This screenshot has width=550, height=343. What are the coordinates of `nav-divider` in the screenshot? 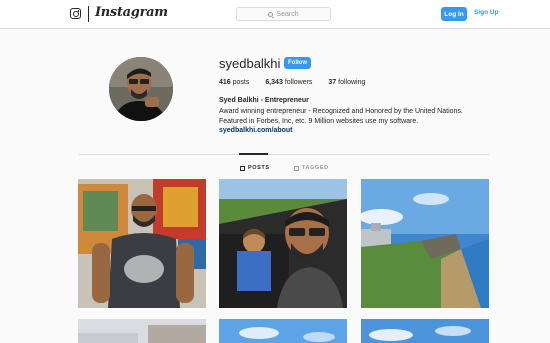 It's located at (88, 14).